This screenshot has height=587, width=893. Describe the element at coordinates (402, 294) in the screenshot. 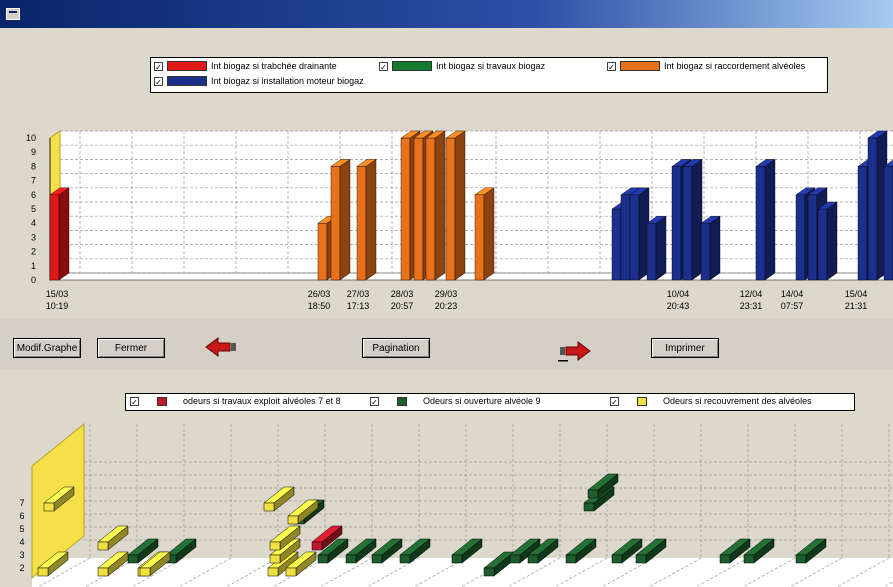

I see `x-tick-date: 28/03` at that location.